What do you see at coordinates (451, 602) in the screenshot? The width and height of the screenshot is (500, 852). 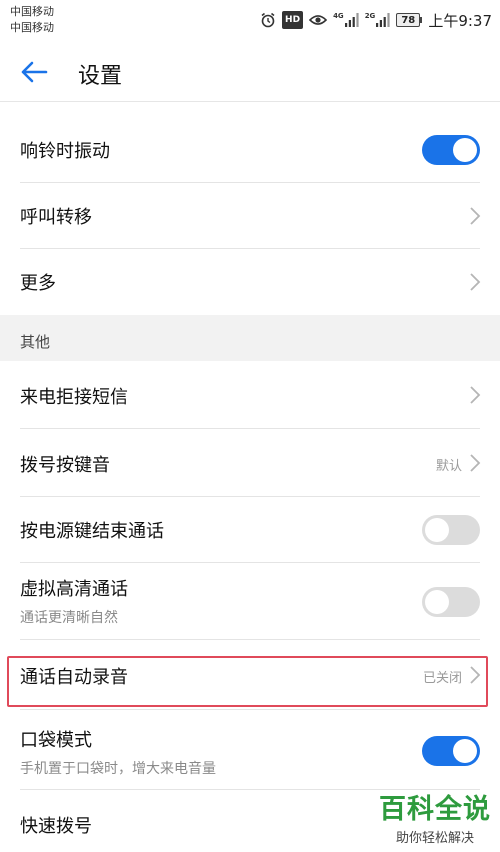 I see `virtual-hd-toggle` at bounding box center [451, 602].